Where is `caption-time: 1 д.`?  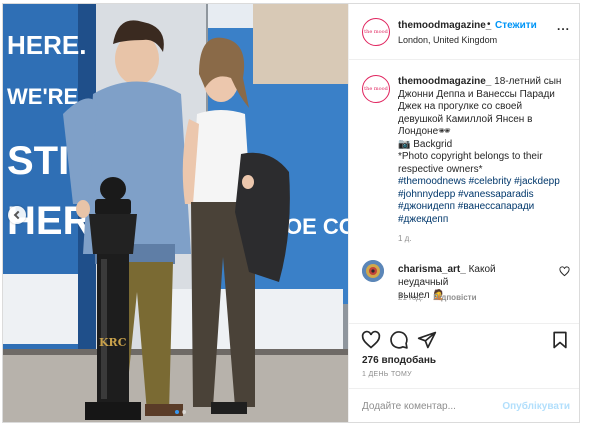
caption-time: 1 д. is located at coordinates (405, 238).